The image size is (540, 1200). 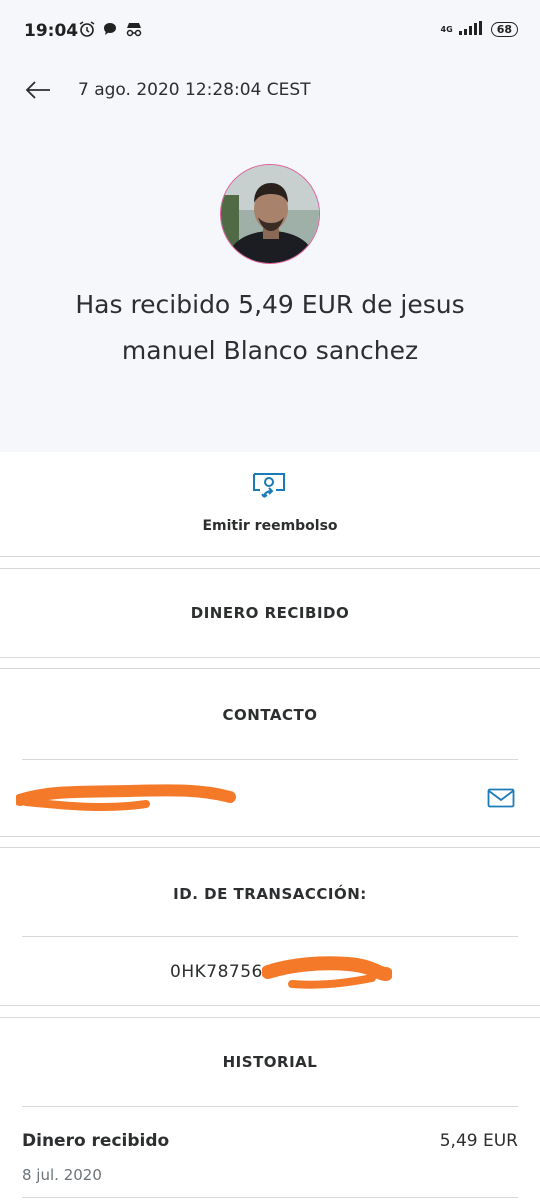 What do you see at coordinates (471, 29) in the screenshot?
I see `signal-icon` at bounding box center [471, 29].